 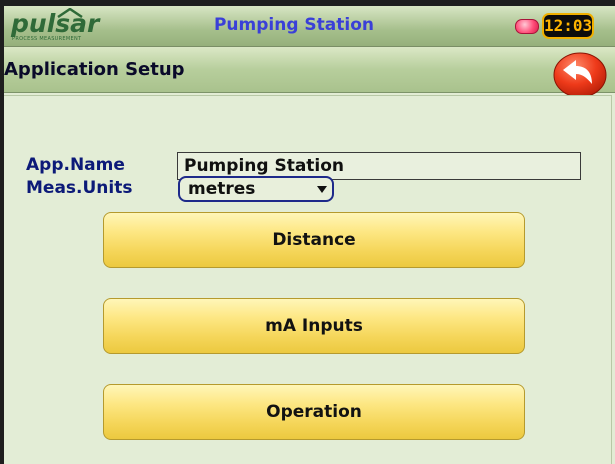 I want to click on header-bar: Application Setup, so click(x=309, y=70).